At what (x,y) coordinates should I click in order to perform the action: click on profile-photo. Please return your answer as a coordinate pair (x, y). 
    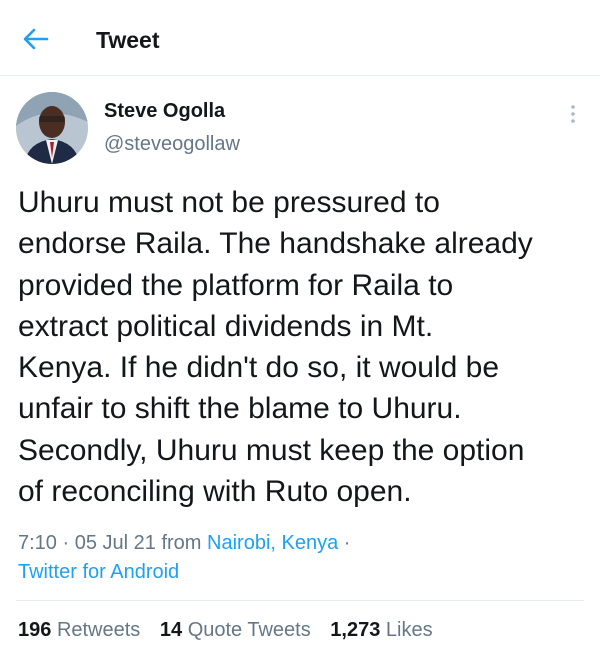
    Looking at the image, I should click on (52, 128).